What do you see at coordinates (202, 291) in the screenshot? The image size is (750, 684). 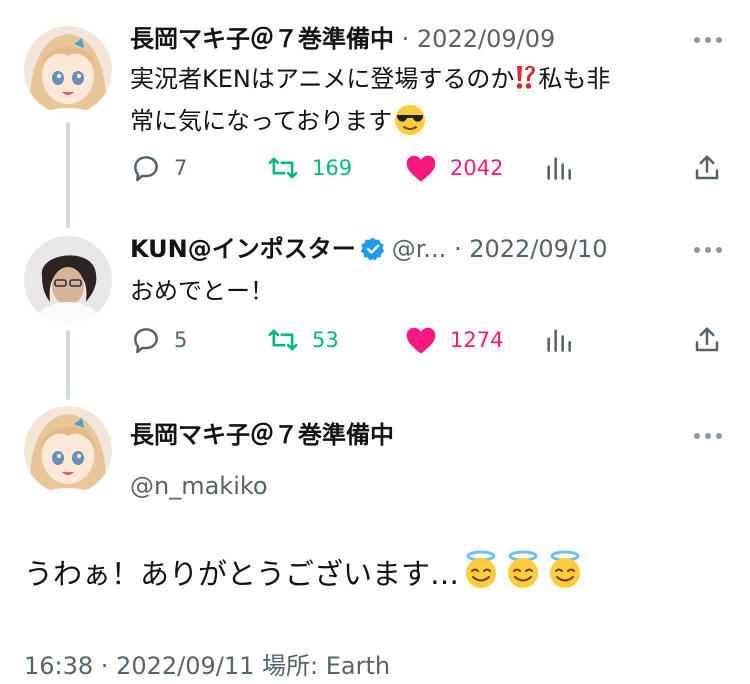 I see `tweet-text-line: おめでとー！` at bounding box center [202, 291].